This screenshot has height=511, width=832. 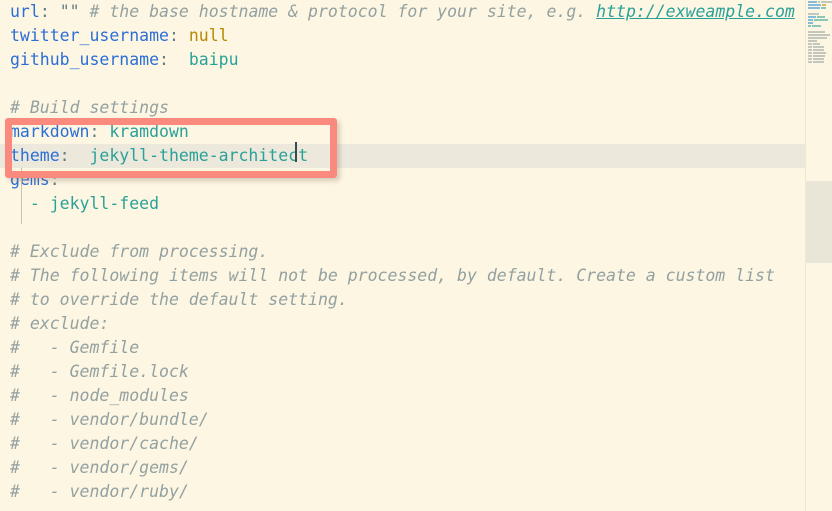 I want to click on code-line: twitter_username: null, so click(x=403, y=36).